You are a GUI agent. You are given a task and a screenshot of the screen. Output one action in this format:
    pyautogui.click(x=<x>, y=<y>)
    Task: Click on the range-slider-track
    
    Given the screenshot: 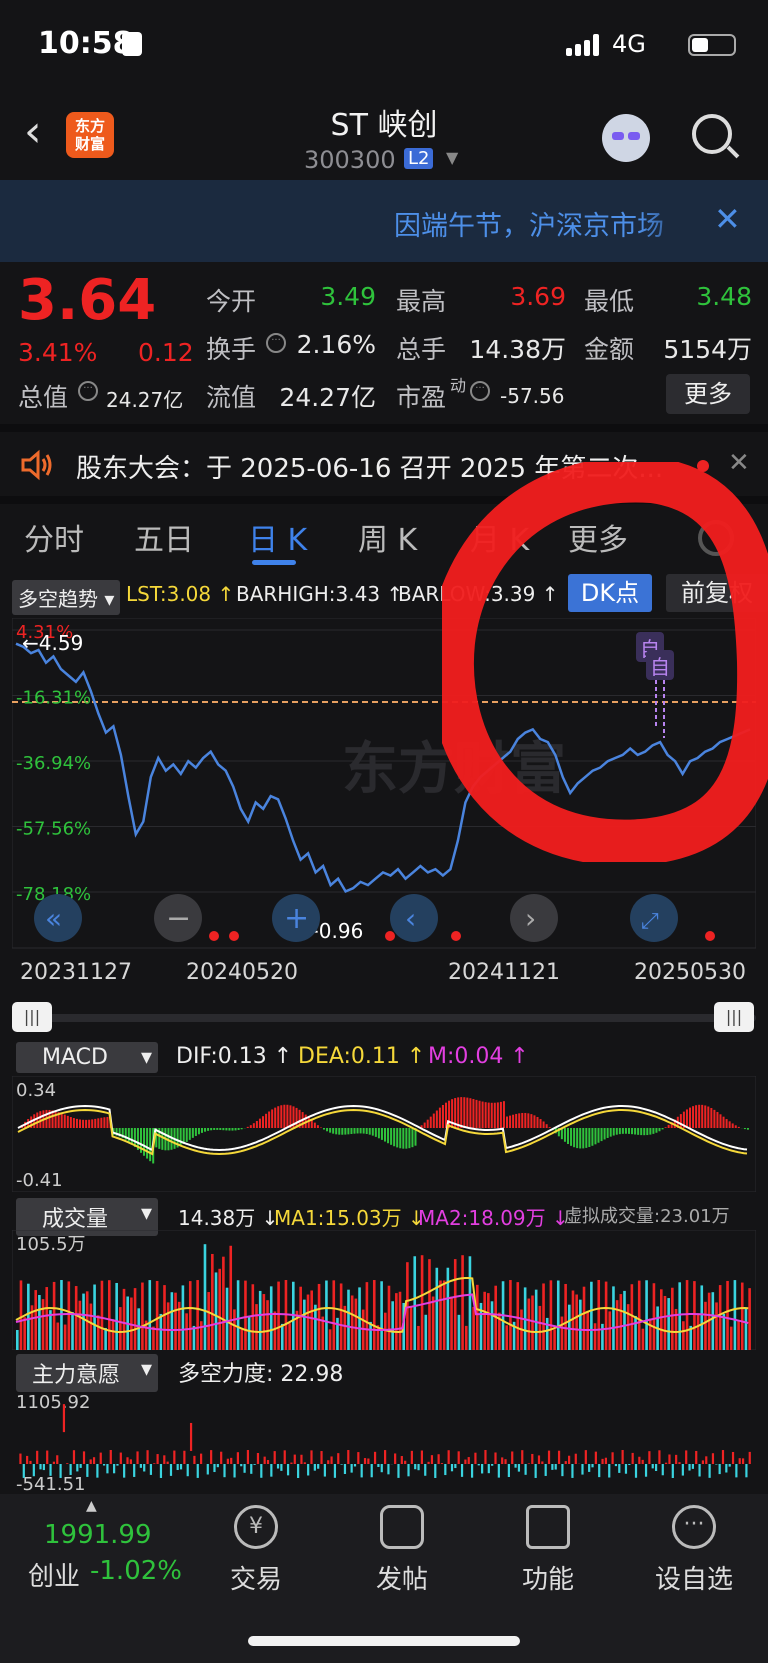 What is the action you would take?
    pyautogui.click(x=384, y=1018)
    